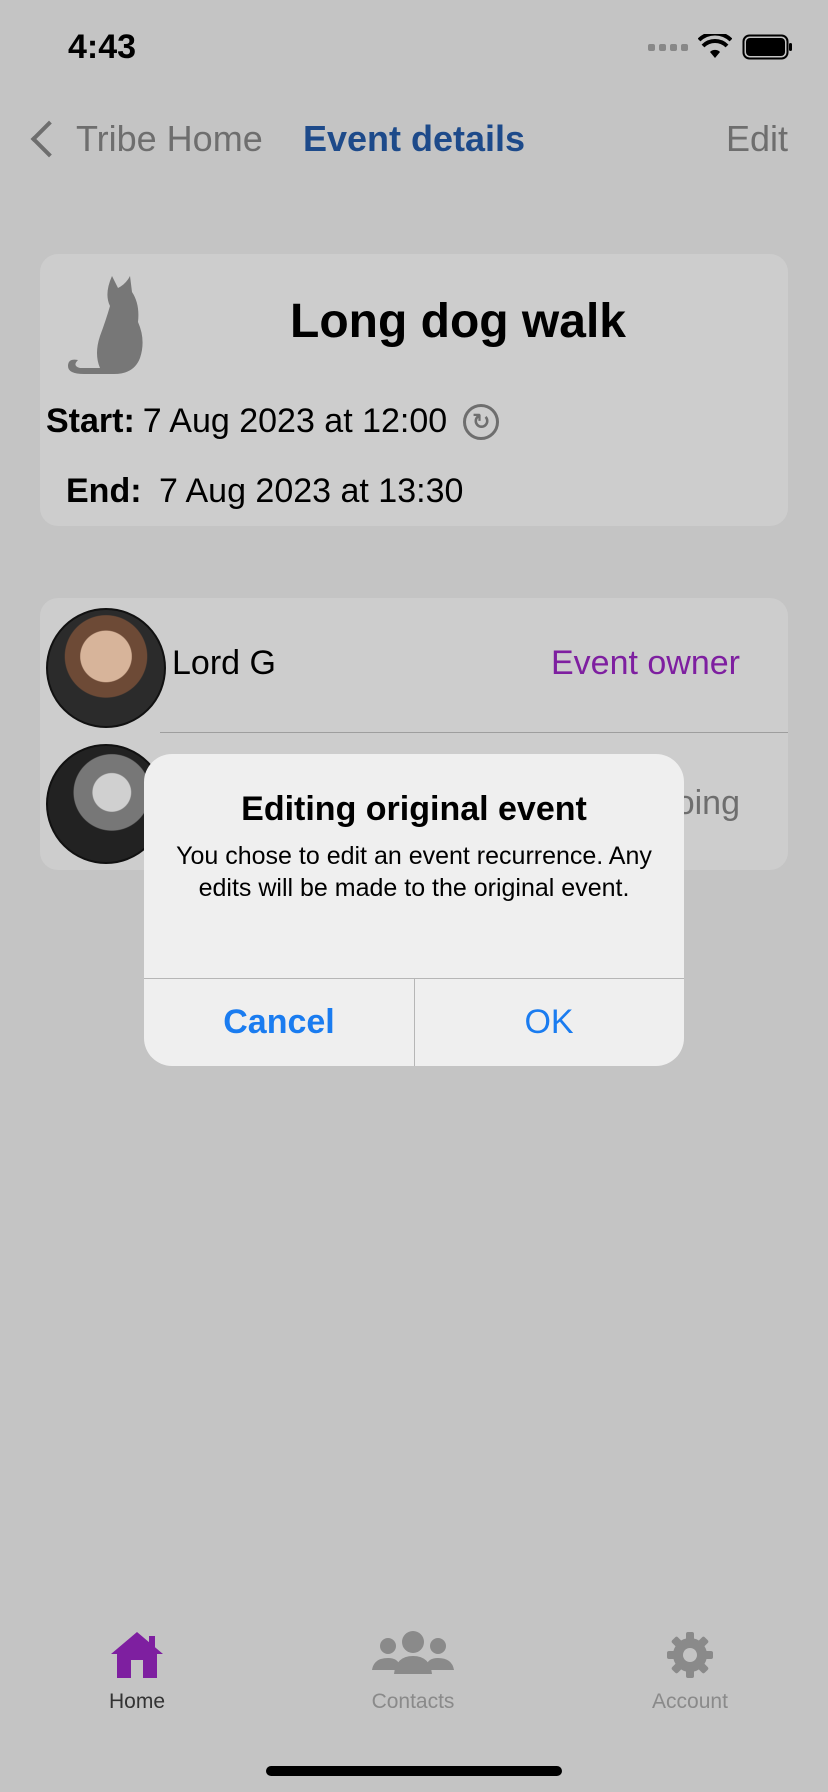 The height and width of the screenshot is (1792, 828). What do you see at coordinates (137, 1701) in the screenshot?
I see `tab-label: Home` at bounding box center [137, 1701].